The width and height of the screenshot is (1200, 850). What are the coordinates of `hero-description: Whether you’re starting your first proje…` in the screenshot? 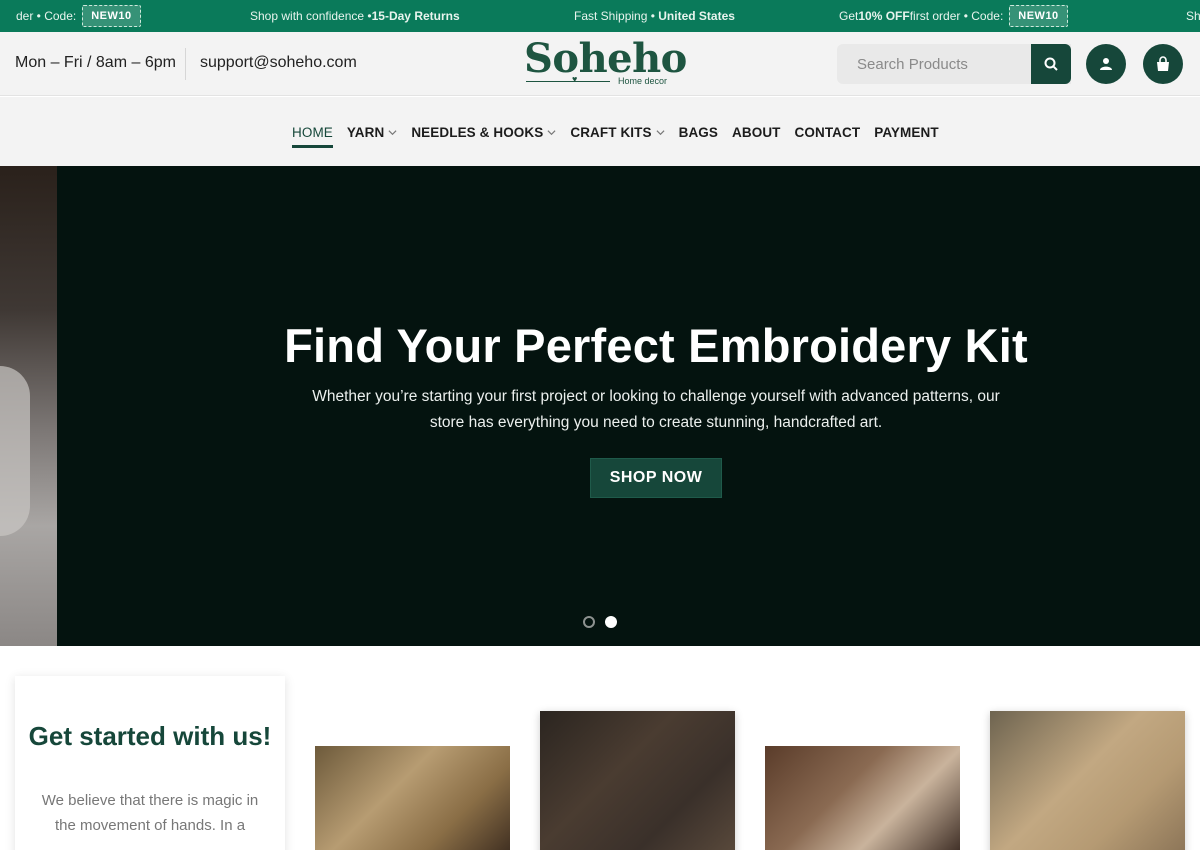 It's located at (656, 409).